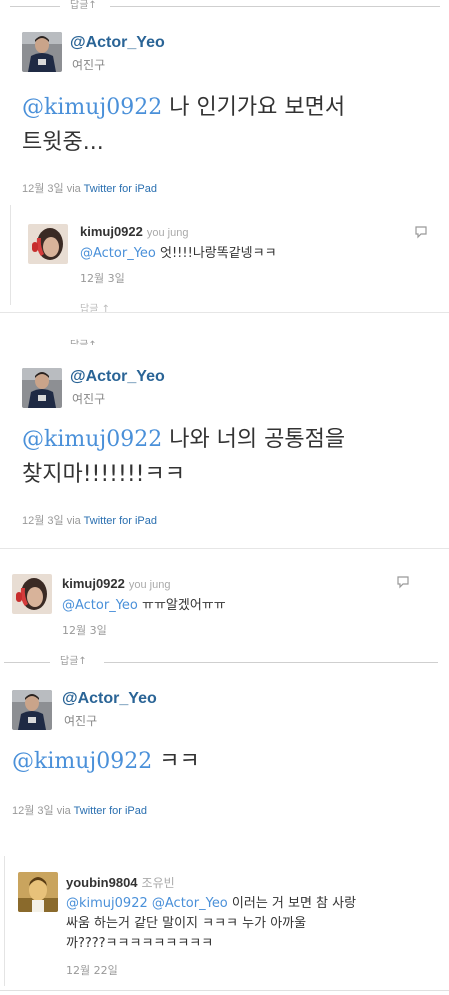  Describe the element at coordinates (38, 892) in the screenshot. I see `avatar-youbin9804` at that location.